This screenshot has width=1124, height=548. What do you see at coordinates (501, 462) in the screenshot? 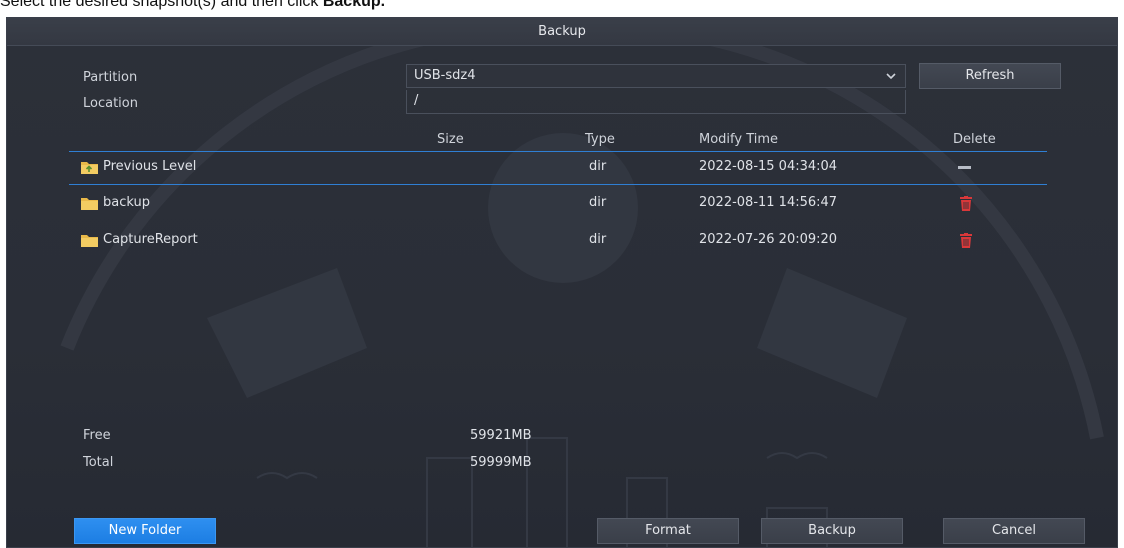
I see `total-value: 59999MB` at bounding box center [501, 462].